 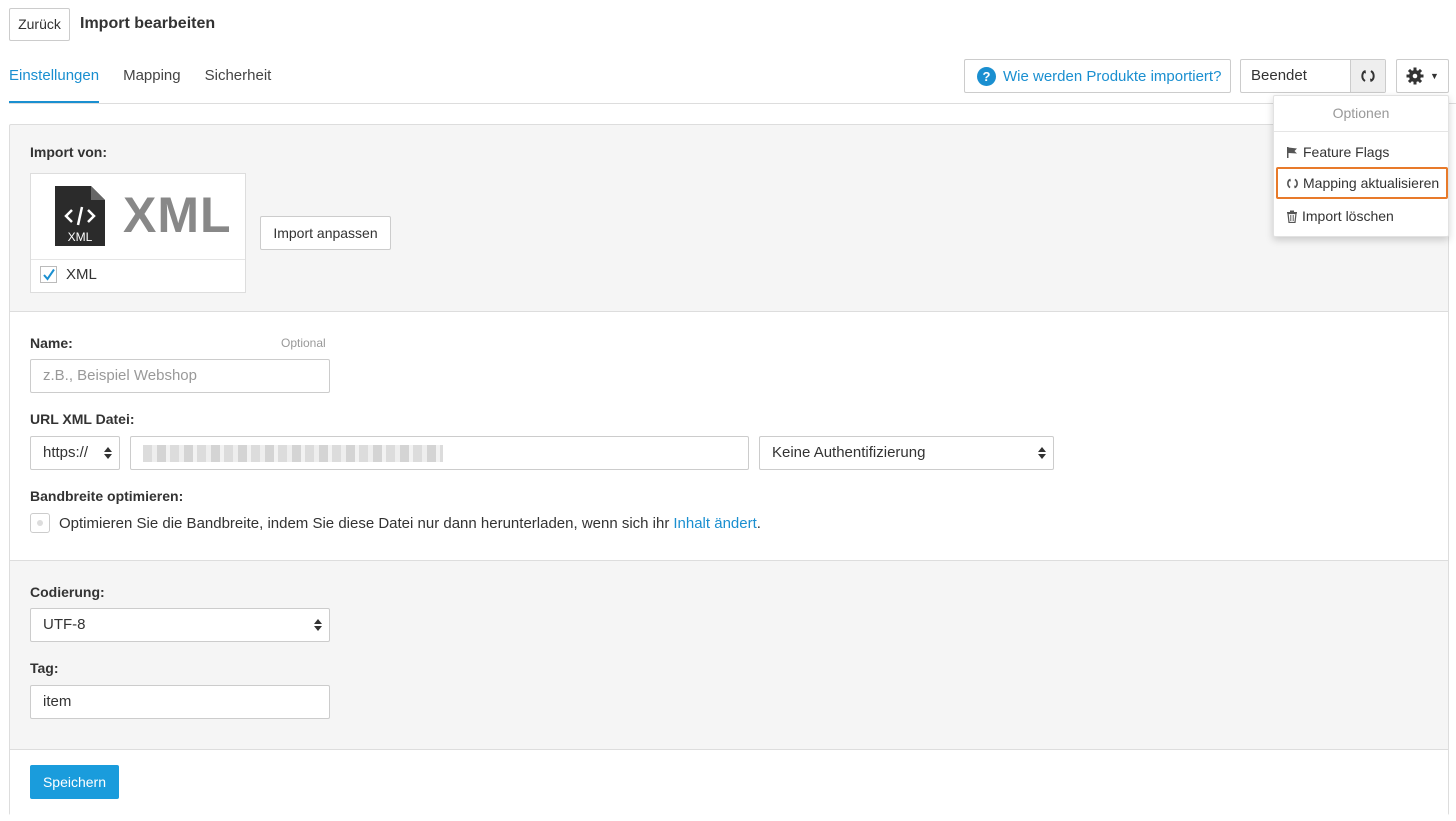 I want to click on name-input: z.B., Beispiel Webshop, so click(x=180, y=376).